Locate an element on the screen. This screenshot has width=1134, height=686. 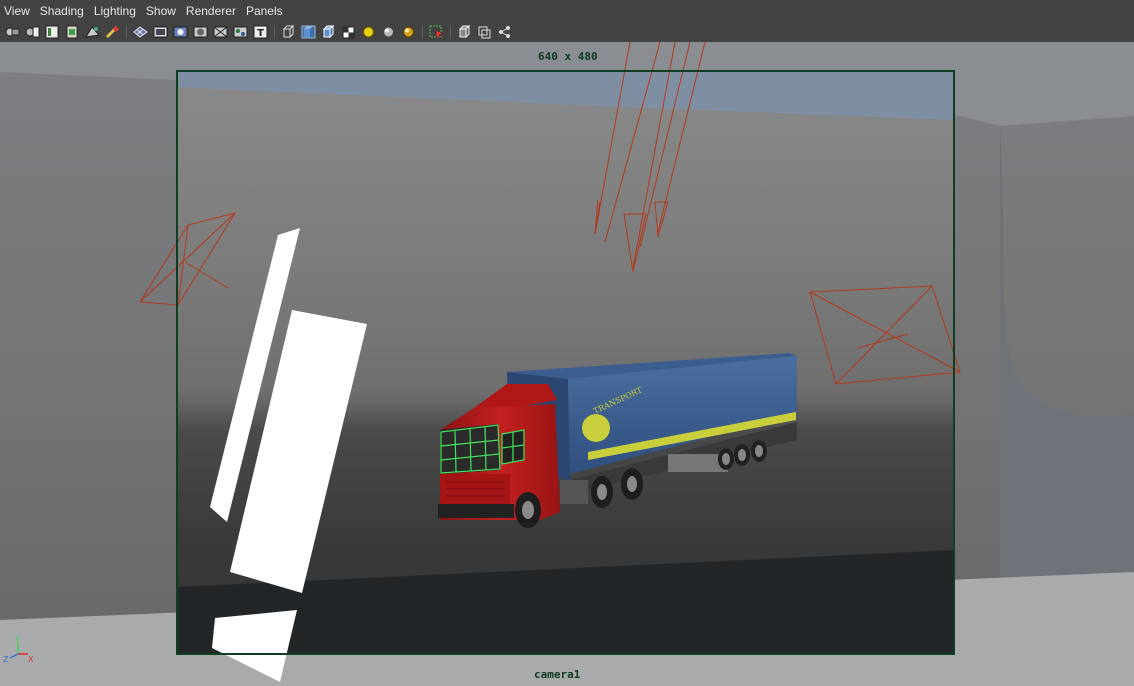
svg-text: T is located at coordinates (260, 33).